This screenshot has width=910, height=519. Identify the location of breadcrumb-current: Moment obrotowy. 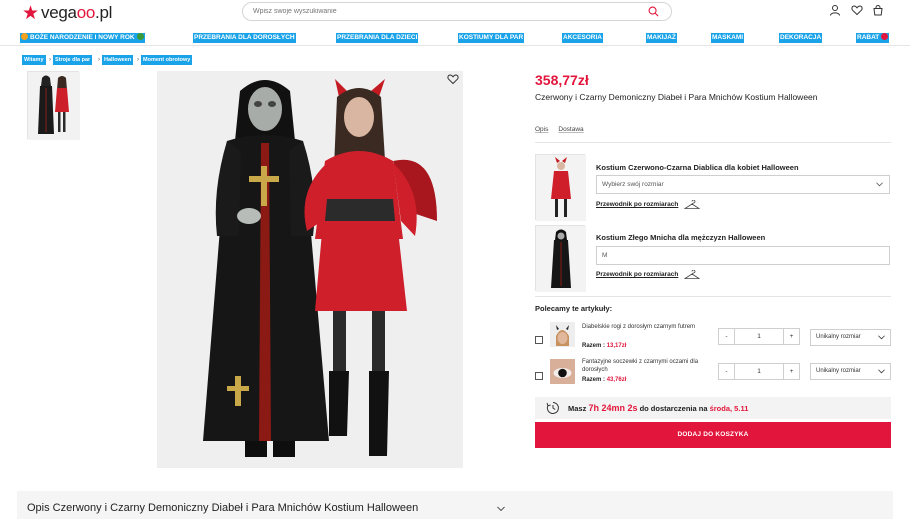
(167, 60).